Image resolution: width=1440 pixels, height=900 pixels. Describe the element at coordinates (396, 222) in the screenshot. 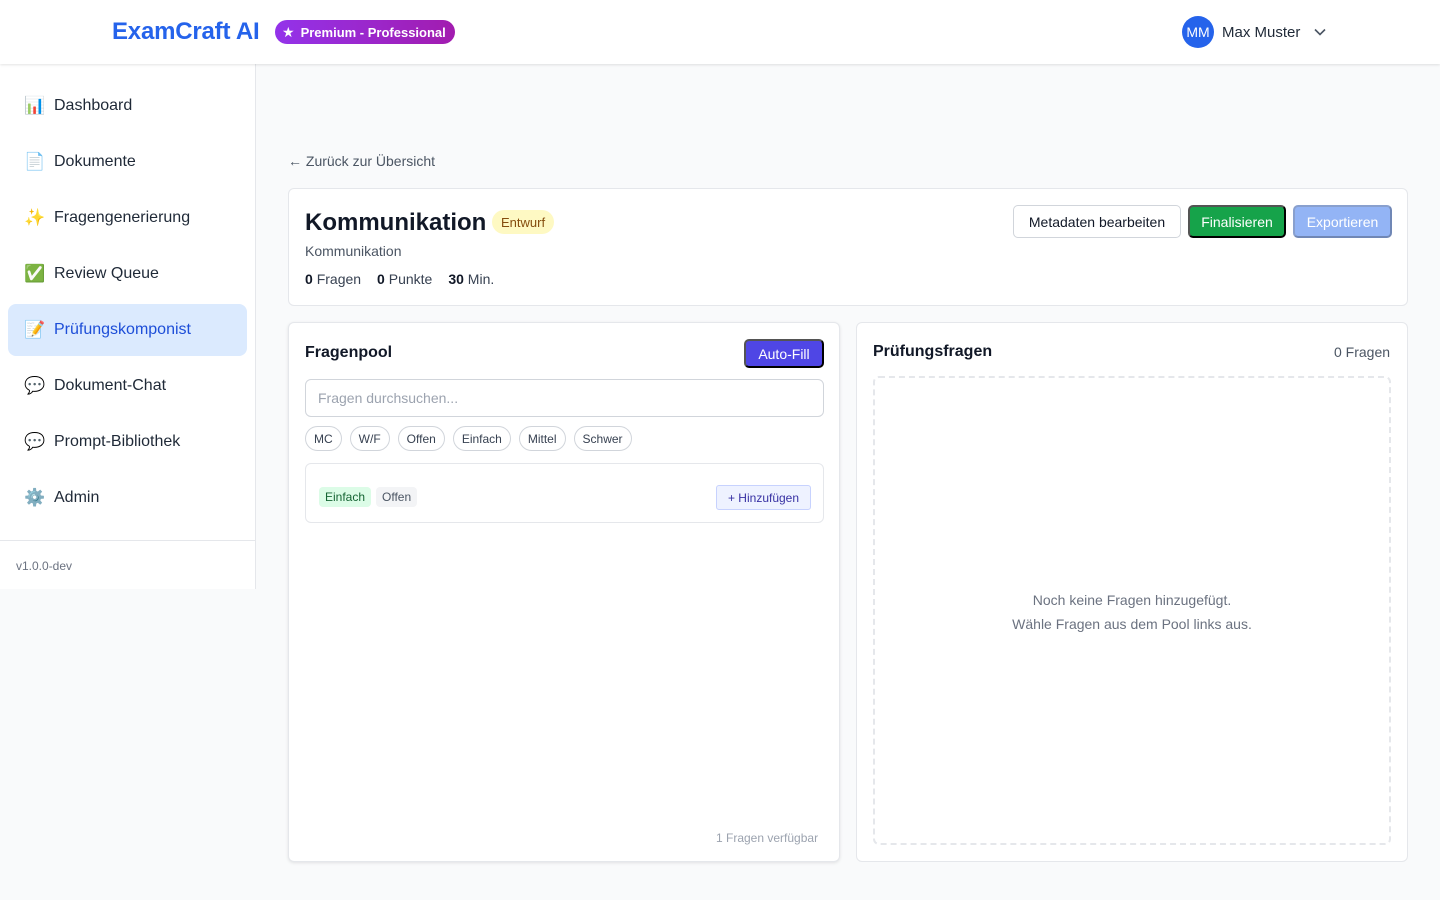

I see `page-title: Kommunikation` at that location.